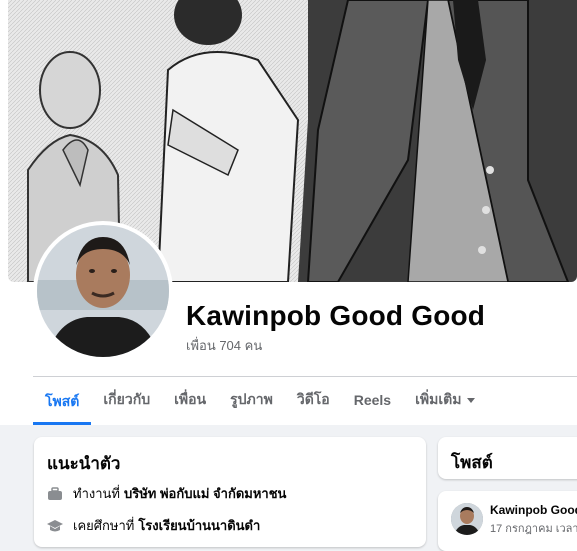  I want to click on post-timestamp: 17 กรกฎาคม เวลา 1, so click(533, 528).